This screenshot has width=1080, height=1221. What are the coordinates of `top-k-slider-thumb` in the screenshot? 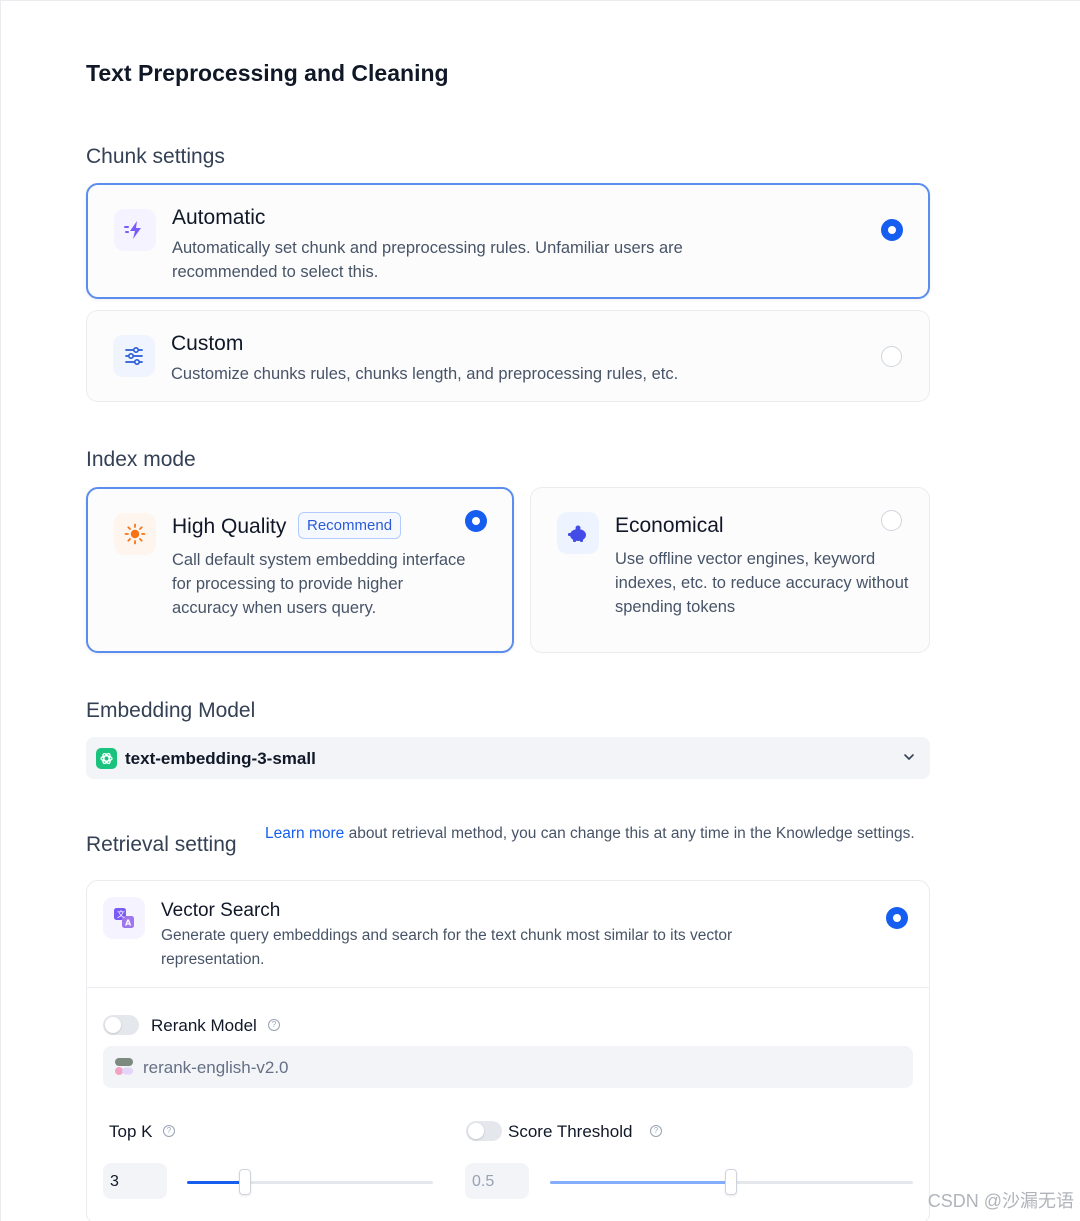 It's located at (245, 1182).